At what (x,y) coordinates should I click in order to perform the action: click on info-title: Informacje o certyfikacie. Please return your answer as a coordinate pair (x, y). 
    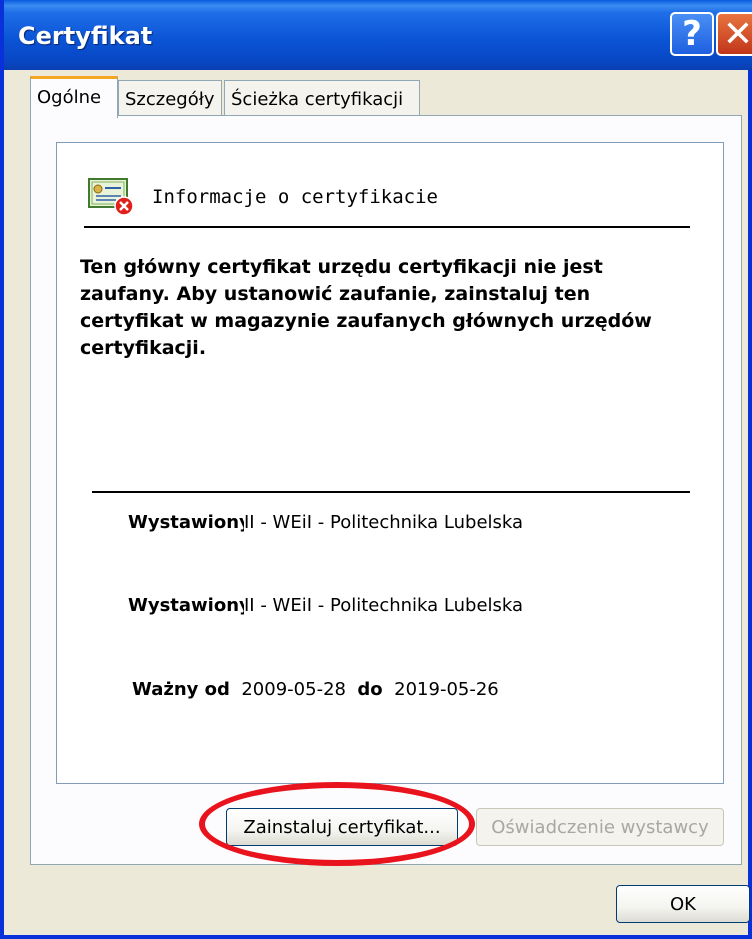
    Looking at the image, I should click on (295, 197).